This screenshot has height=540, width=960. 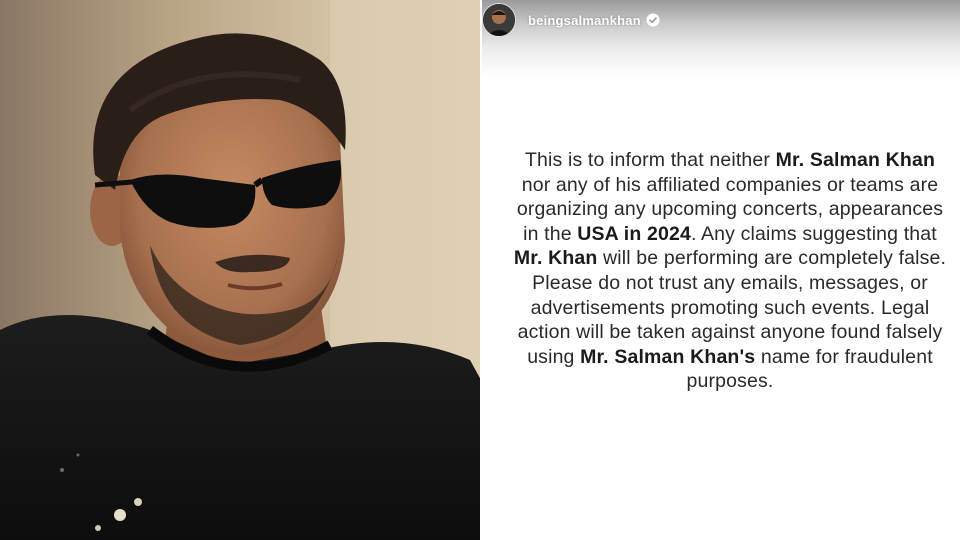 I want to click on statement-emphasis: Mr. Salman Khan's, so click(x=668, y=356).